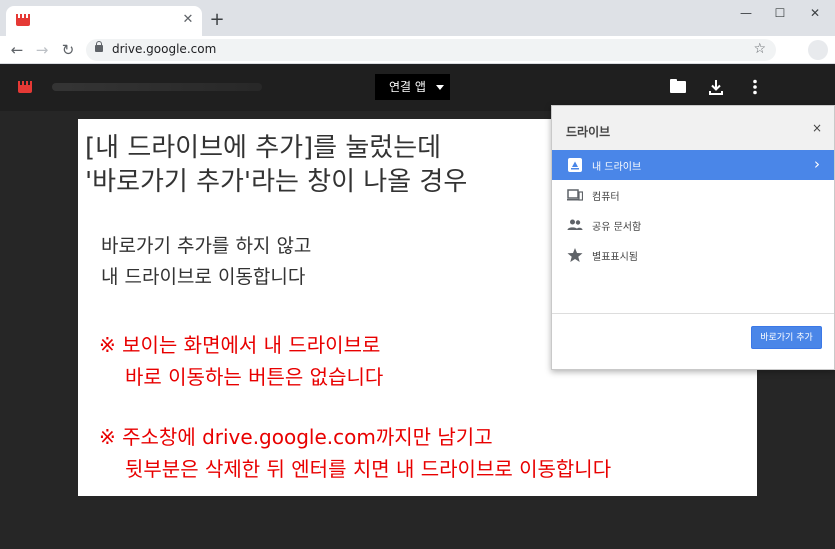  Describe the element at coordinates (254, 377) in the screenshot. I see `slide-note-1-line-2: 바로 이동하는 버튼은 없습니다` at that location.